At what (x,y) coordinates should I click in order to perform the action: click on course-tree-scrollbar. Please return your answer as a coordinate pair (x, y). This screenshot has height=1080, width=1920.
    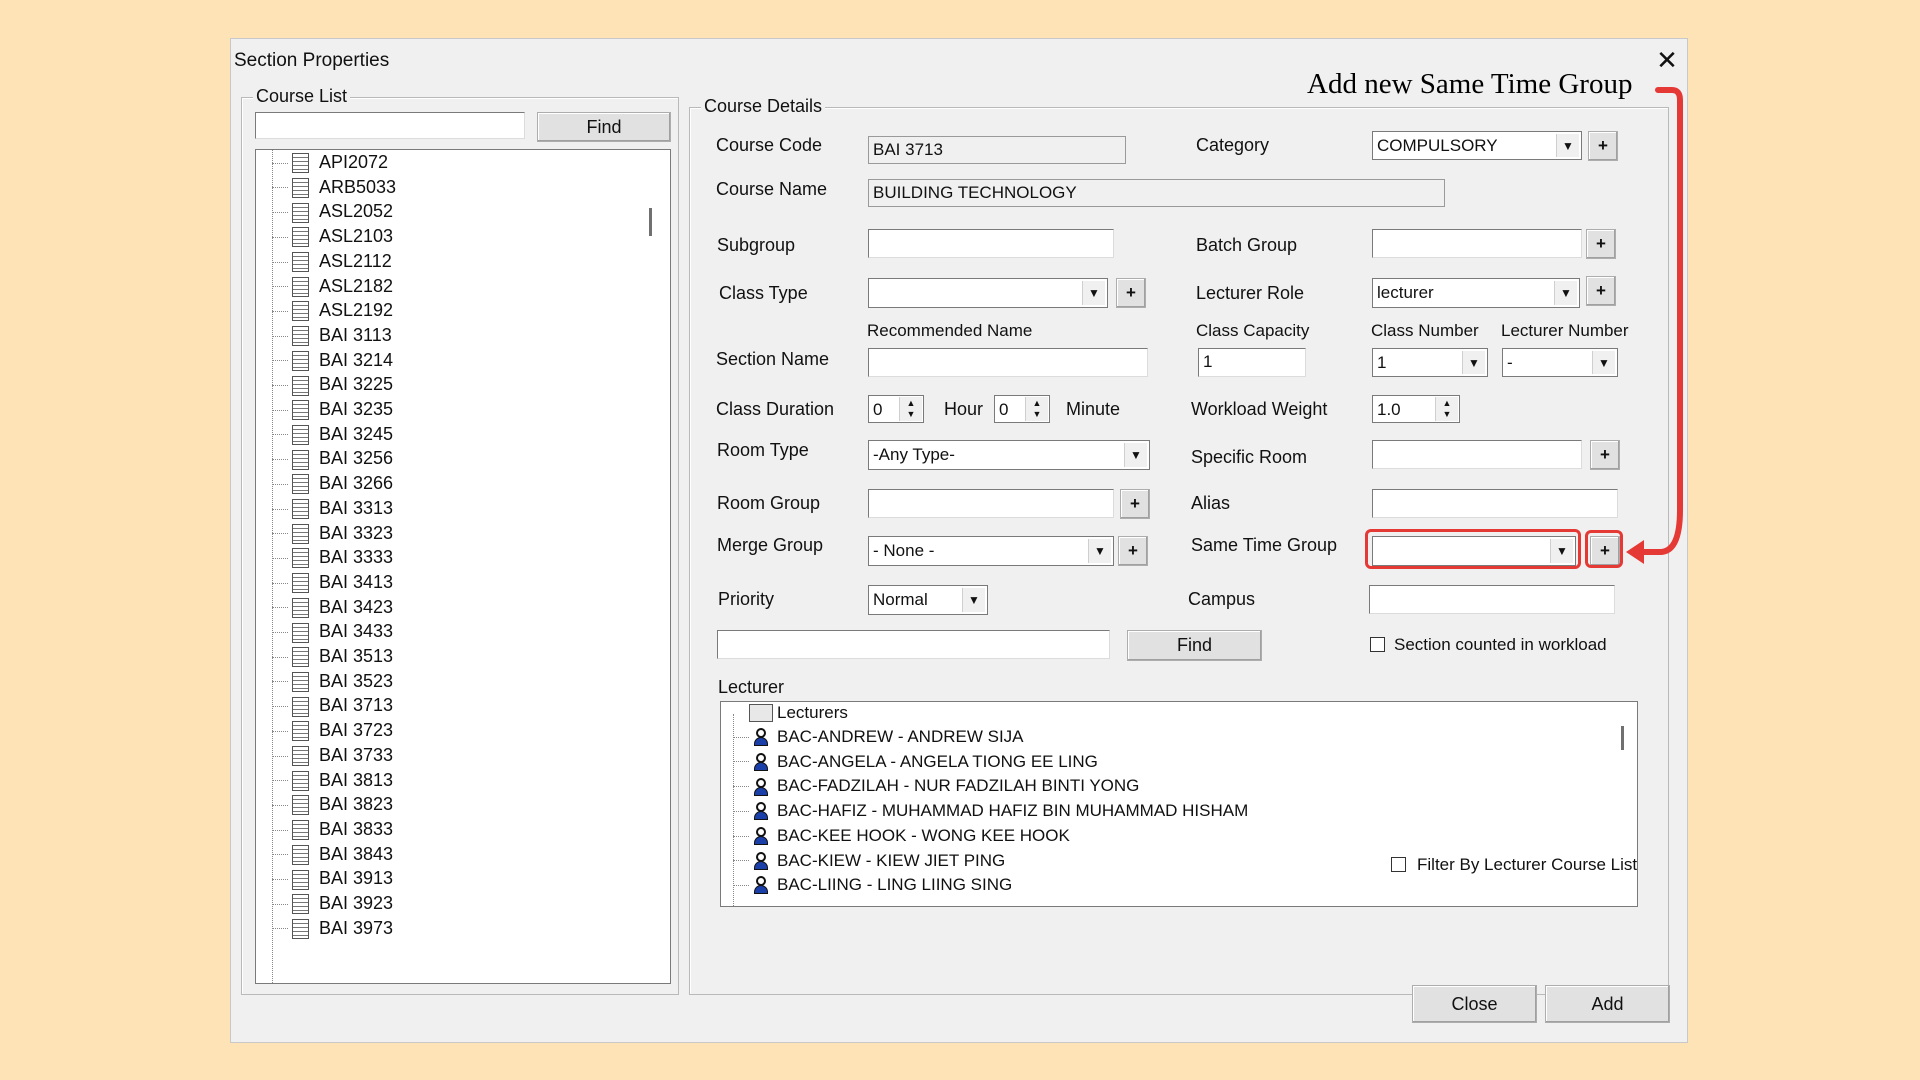
    Looking at the image, I should click on (650, 222).